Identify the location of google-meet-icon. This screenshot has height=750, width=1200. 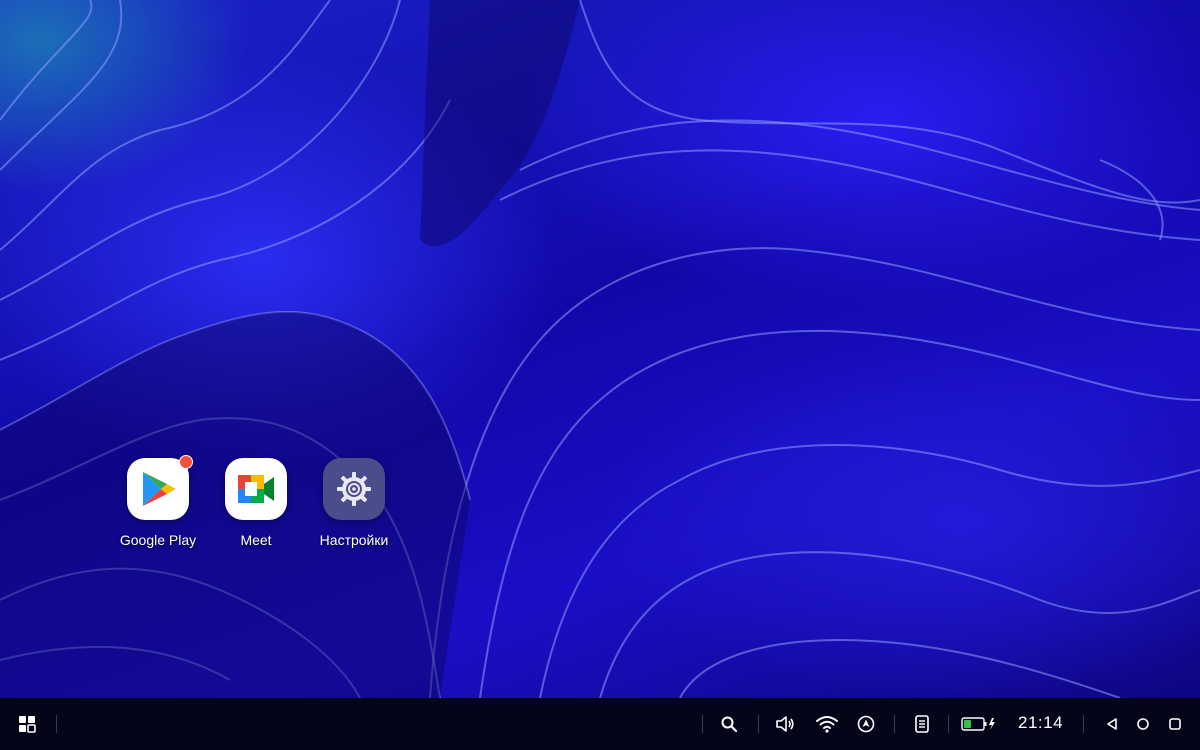
(256, 489).